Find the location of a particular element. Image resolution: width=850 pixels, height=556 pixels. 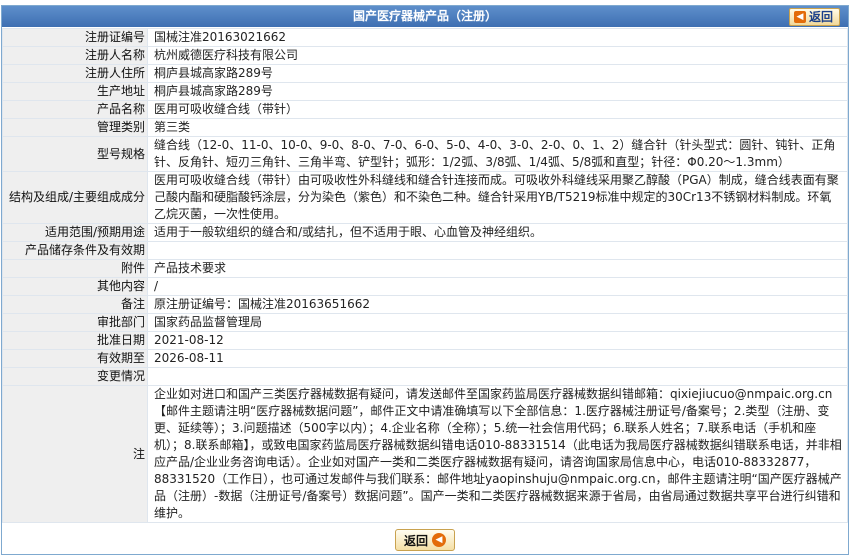

field-label: 附件 is located at coordinates (75, 268).